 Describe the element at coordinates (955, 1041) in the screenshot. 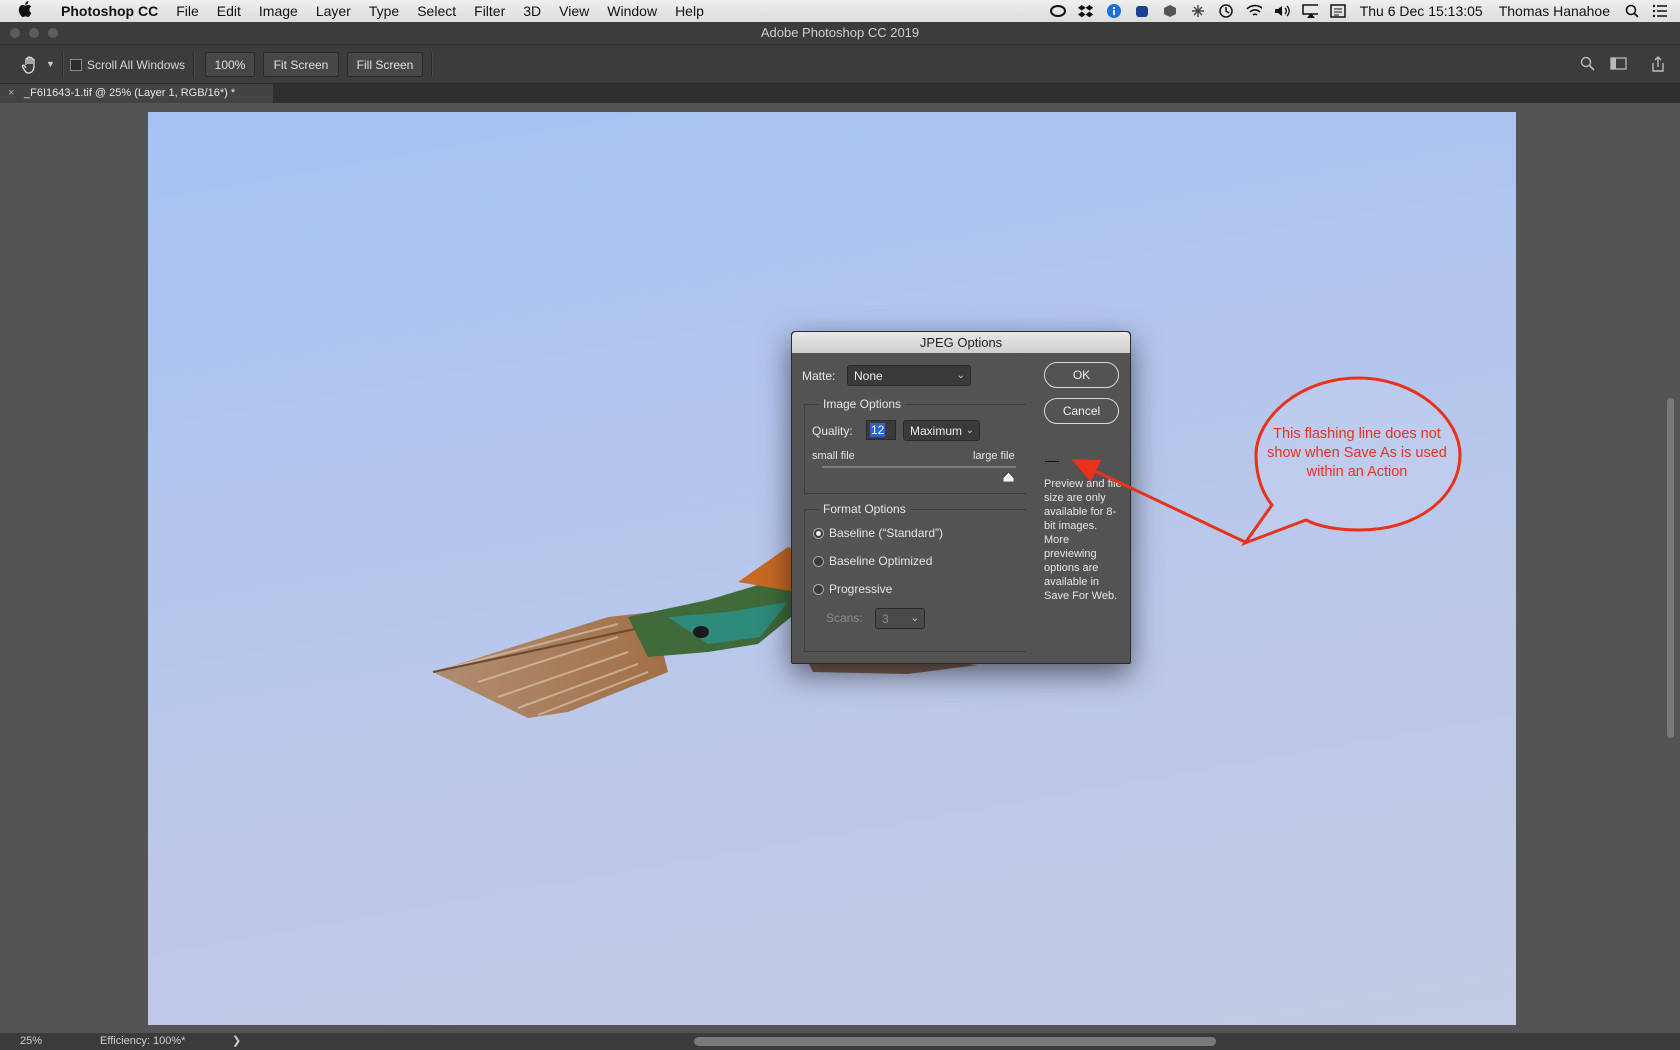

I see `horizontal-scrollbar` at that location.